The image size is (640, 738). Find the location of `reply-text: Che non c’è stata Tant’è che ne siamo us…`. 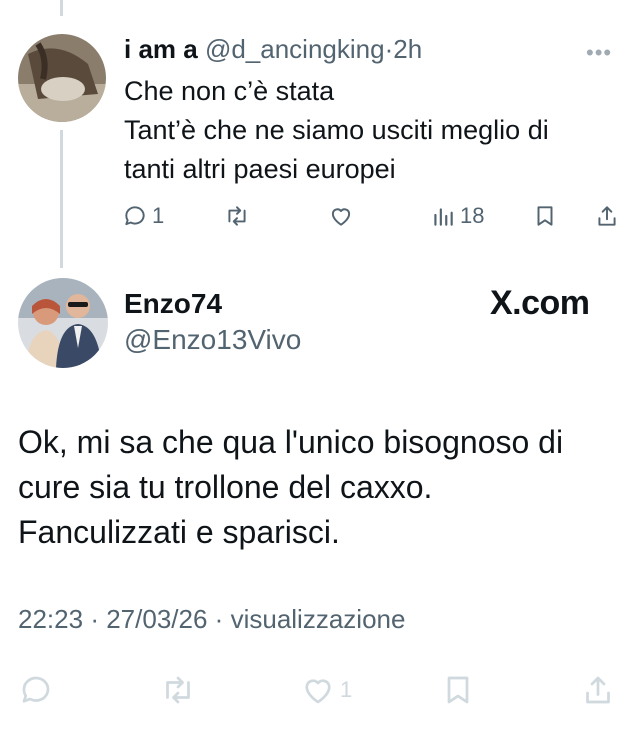

reply-text: Che non c’è stata Tant’è che ne siamo us… is located at coordinates (374, 130).